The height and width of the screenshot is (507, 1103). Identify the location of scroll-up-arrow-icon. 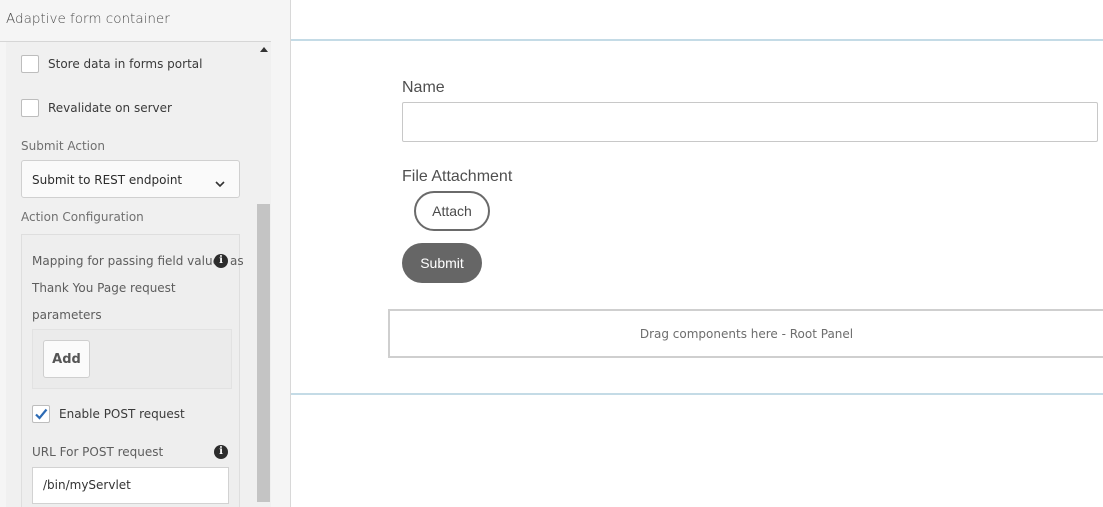
(264, 50).